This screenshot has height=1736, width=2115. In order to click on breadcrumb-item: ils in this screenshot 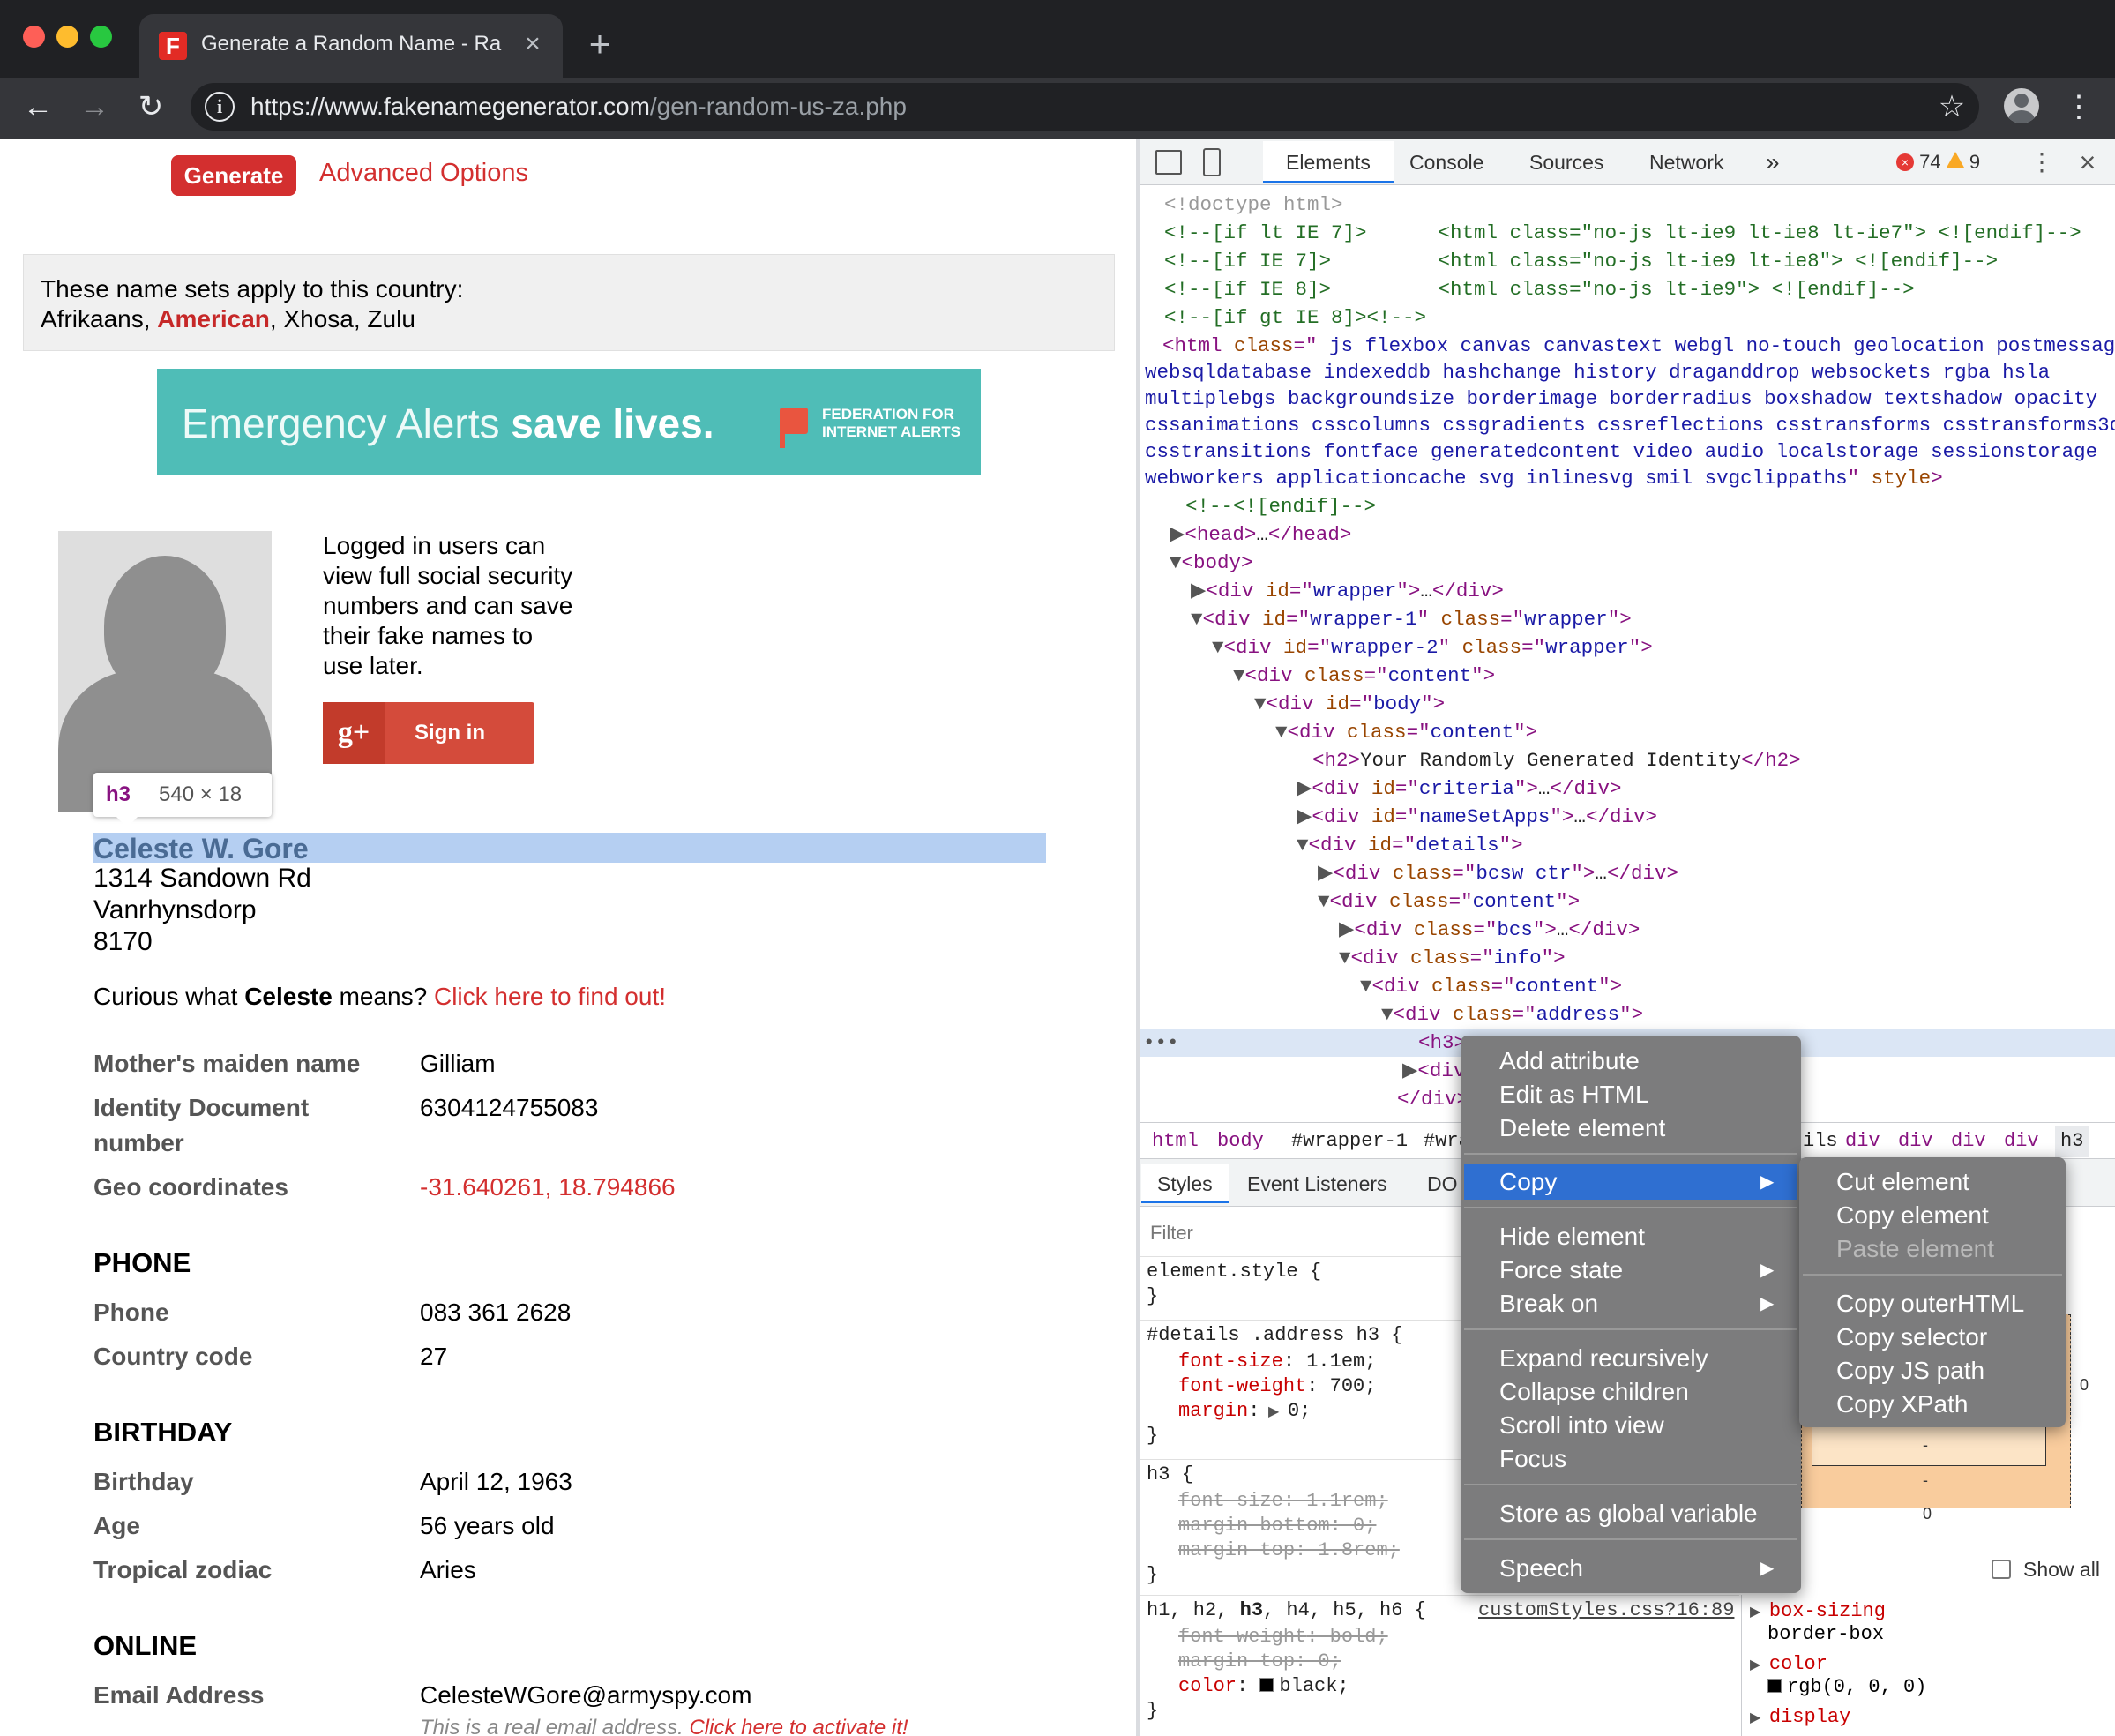, I will do `click(1821, 1141)`.